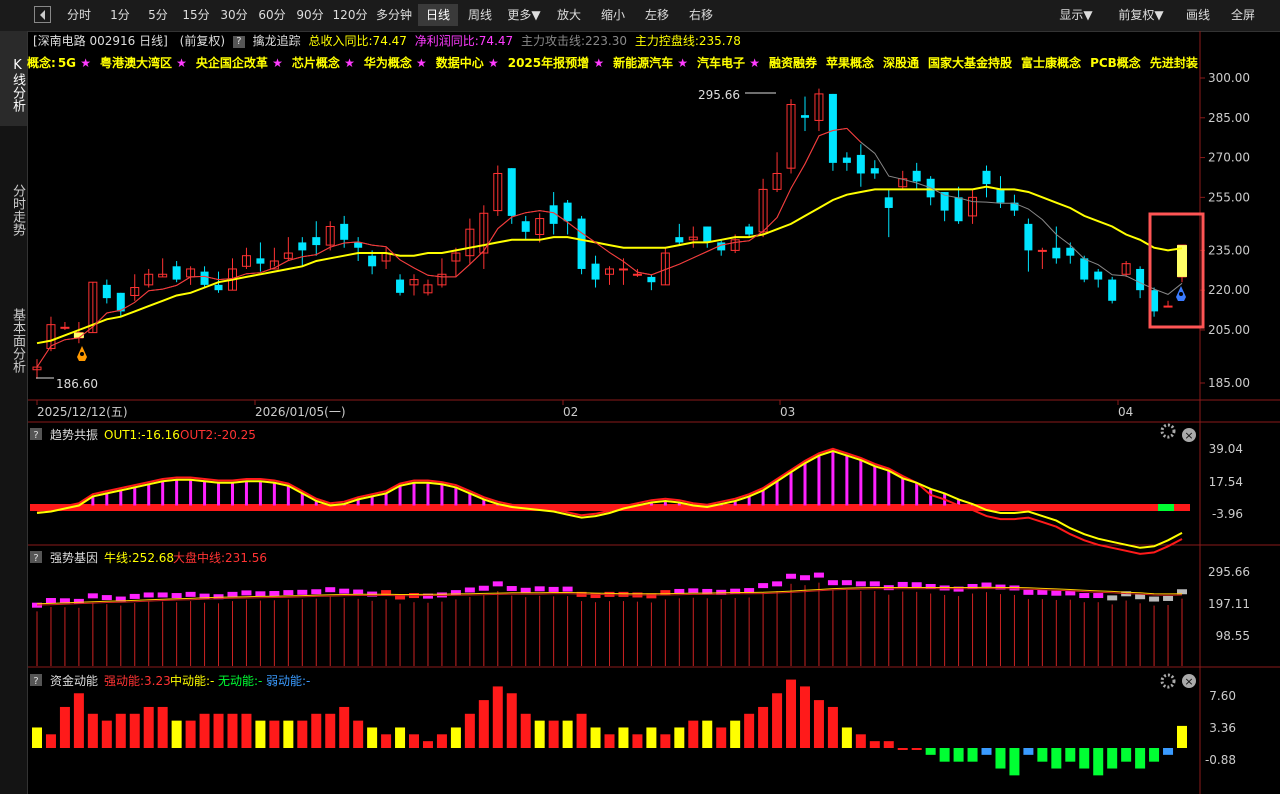 Image resolution: width=1280 pixels, height=794 pixels. Describe the element at coordinates (787, 412) in the screenshot. I see `date-label: 03` at that location.